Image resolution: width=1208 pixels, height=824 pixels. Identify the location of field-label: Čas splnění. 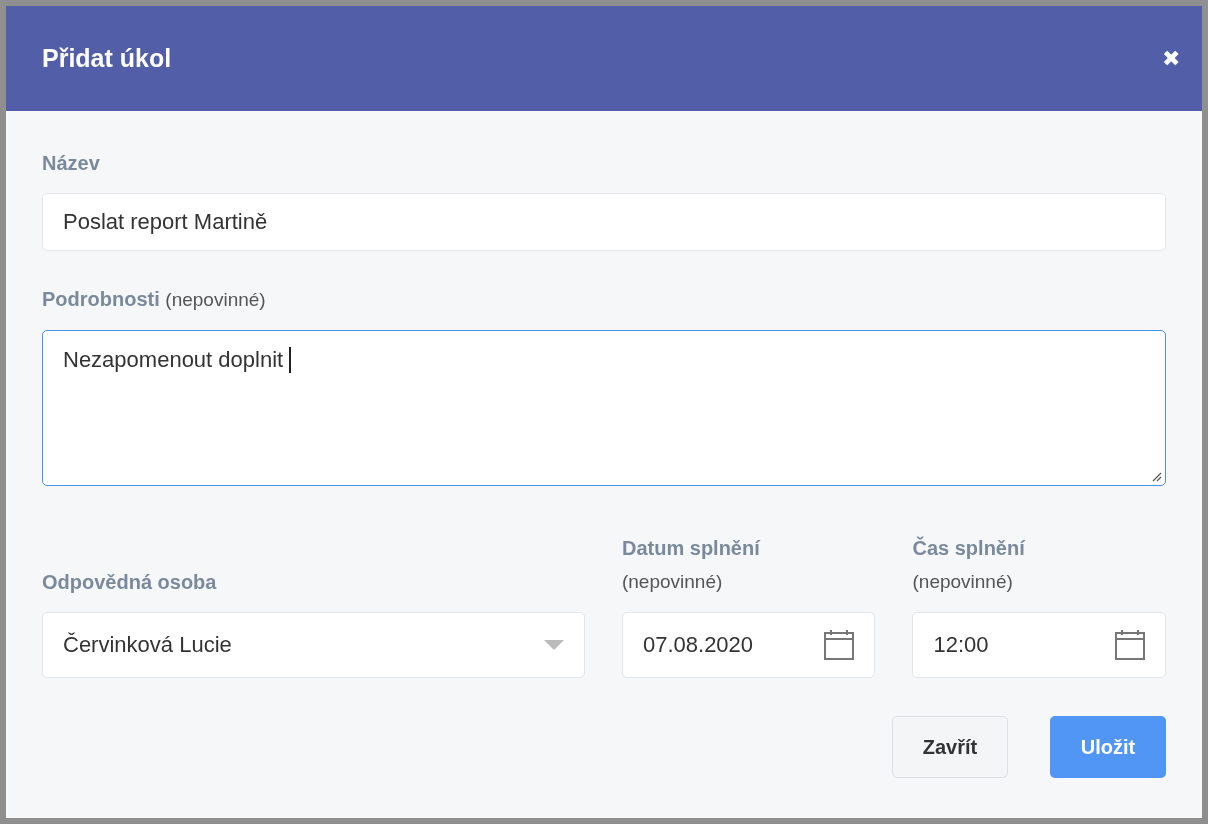
(969, 548).